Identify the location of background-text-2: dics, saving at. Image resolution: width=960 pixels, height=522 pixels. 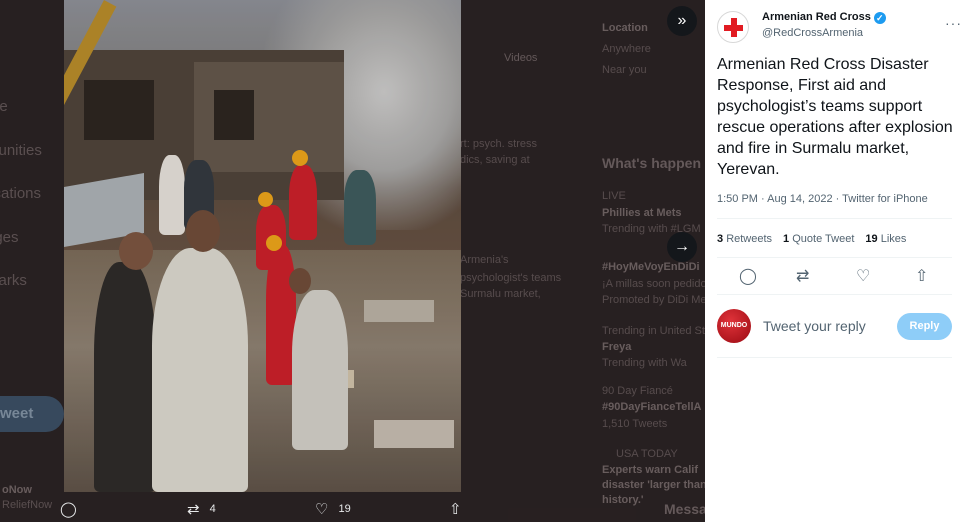
(495, 160).